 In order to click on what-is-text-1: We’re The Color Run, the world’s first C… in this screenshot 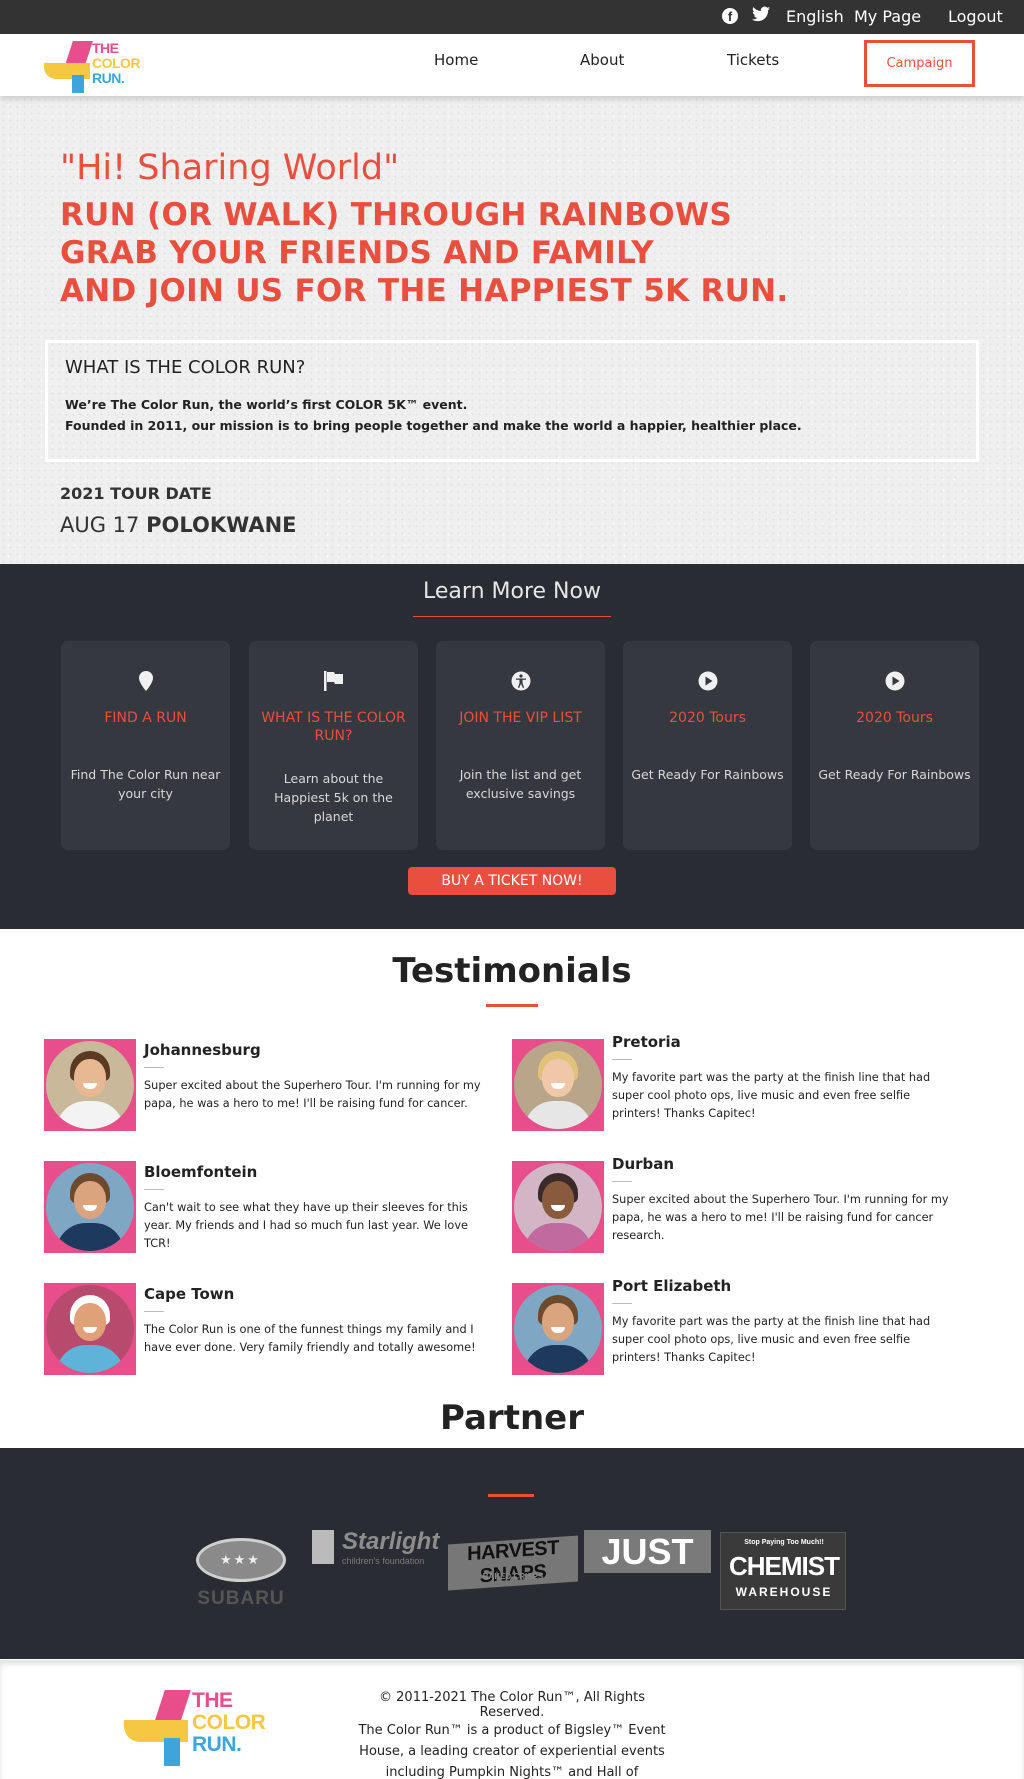, I will do `click(266, 404)`.